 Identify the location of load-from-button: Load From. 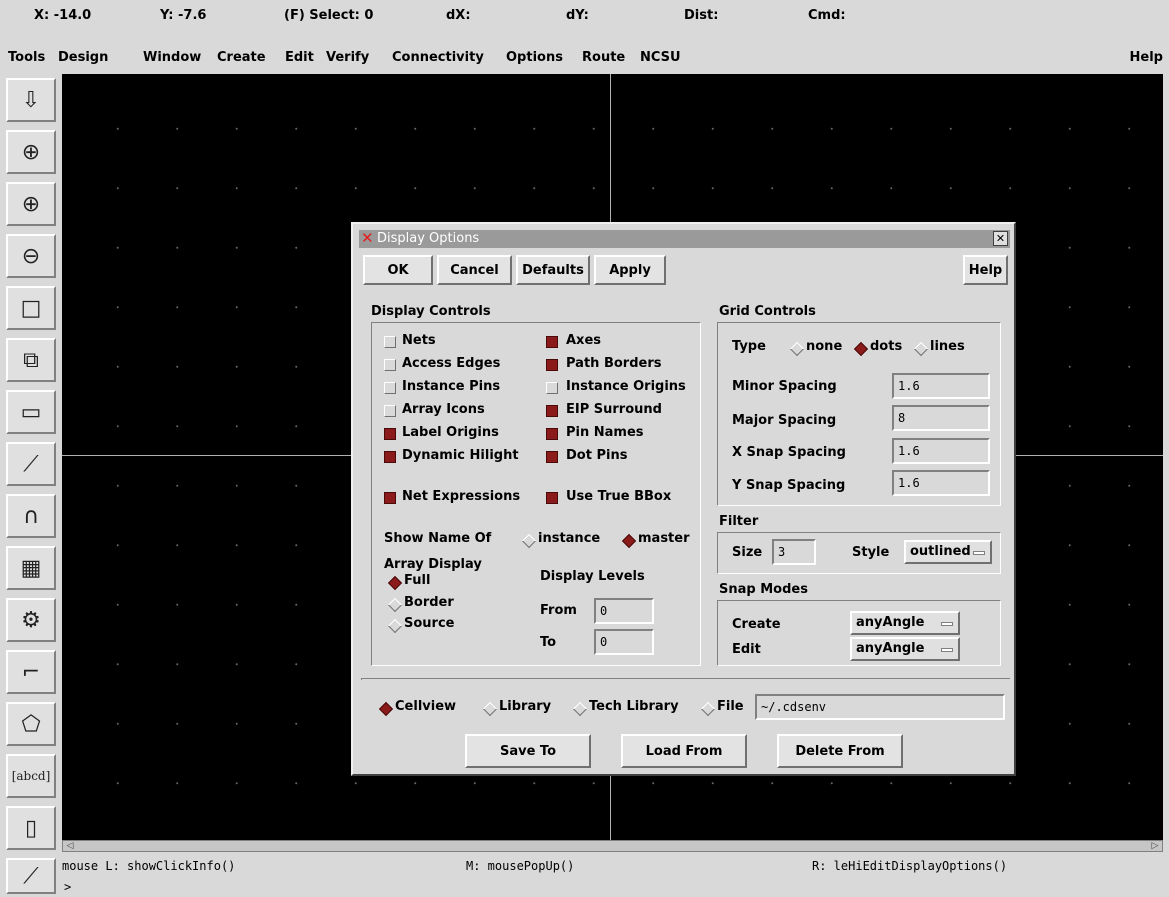
(684, 751).